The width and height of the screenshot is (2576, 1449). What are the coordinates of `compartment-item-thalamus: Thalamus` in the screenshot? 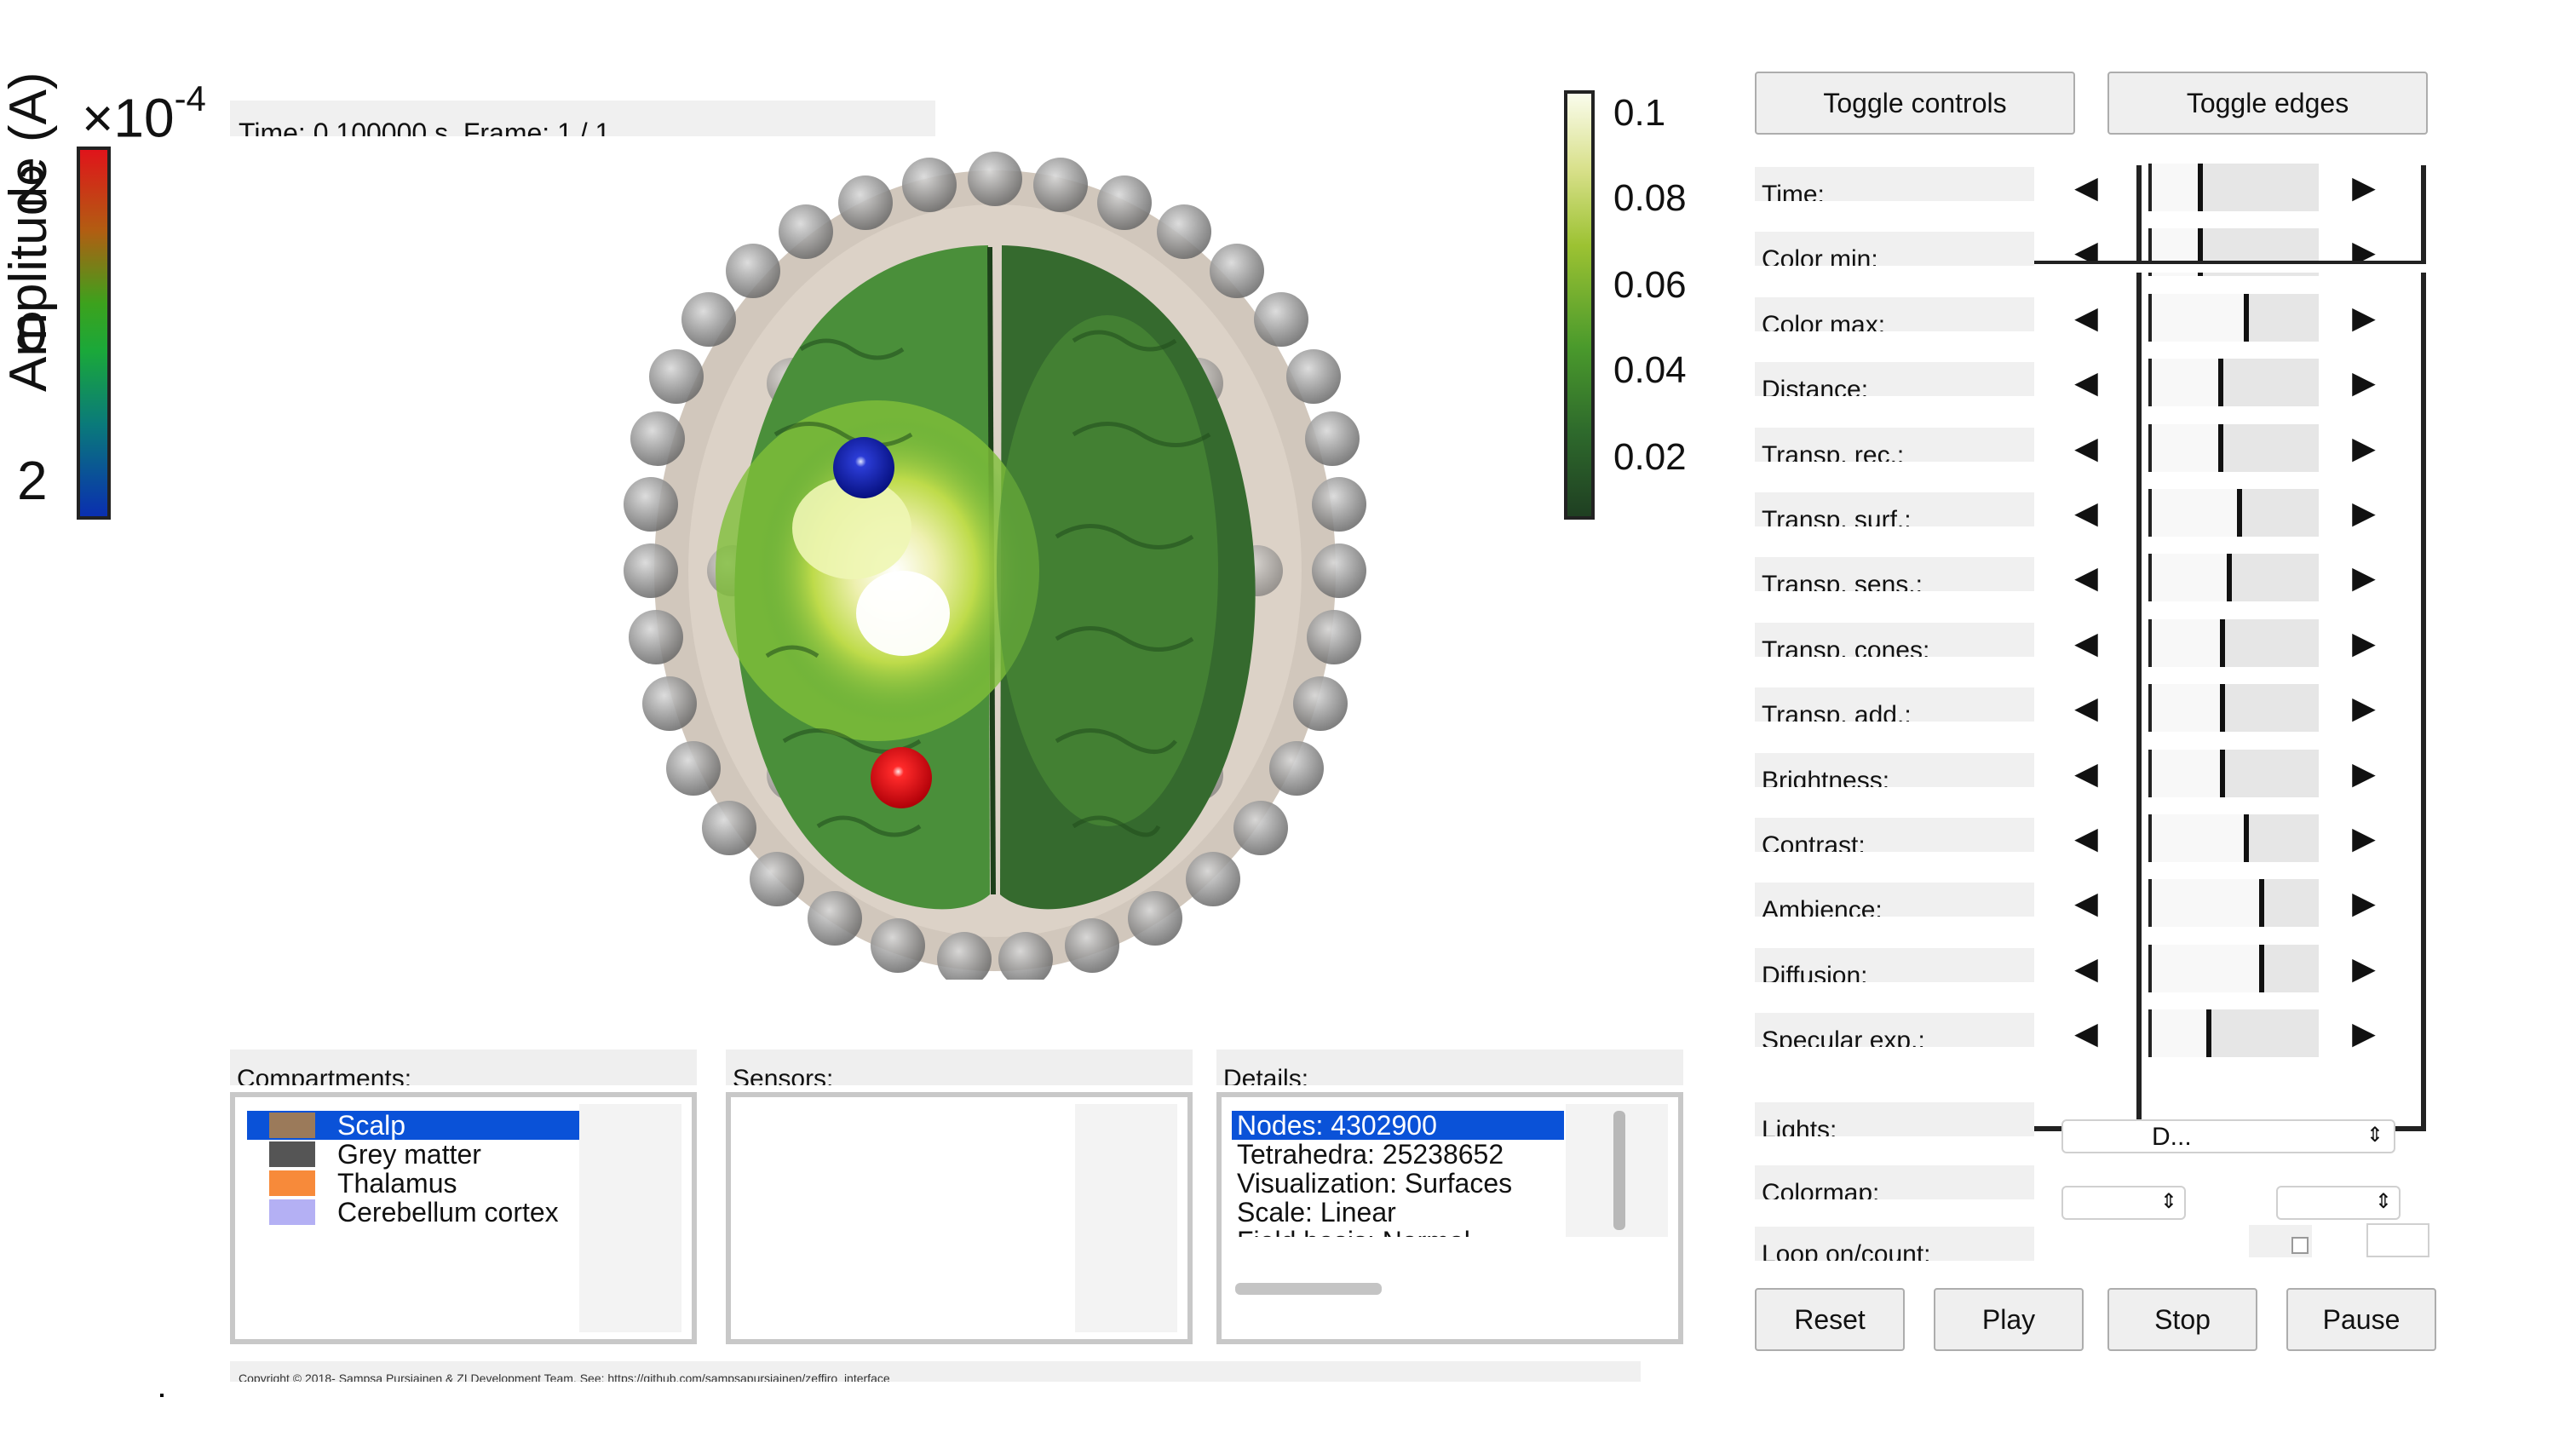 It's located at (397, 1184).